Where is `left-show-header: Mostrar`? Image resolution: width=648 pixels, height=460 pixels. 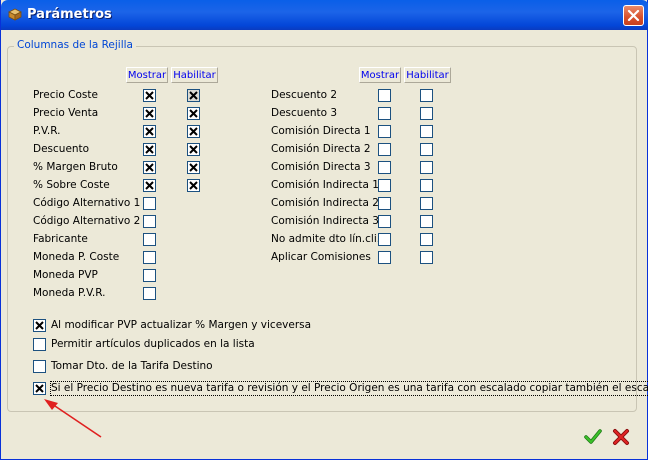
left-show-header: Mostrar is located at coordinates (147, 75).